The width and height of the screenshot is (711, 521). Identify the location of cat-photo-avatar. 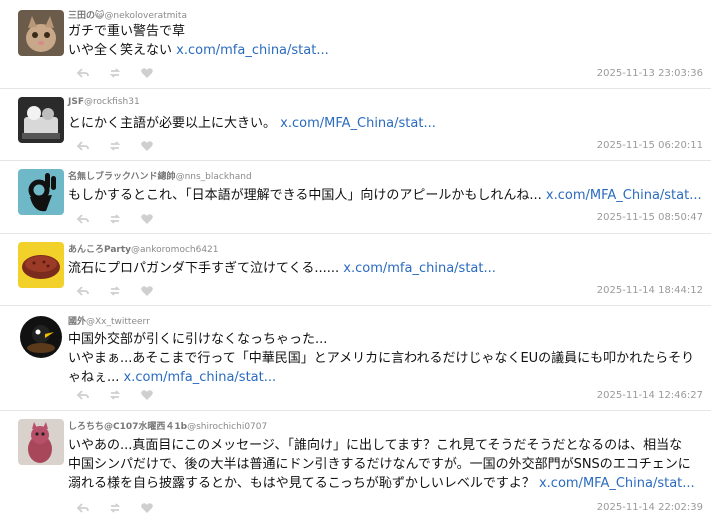
(41, 33).